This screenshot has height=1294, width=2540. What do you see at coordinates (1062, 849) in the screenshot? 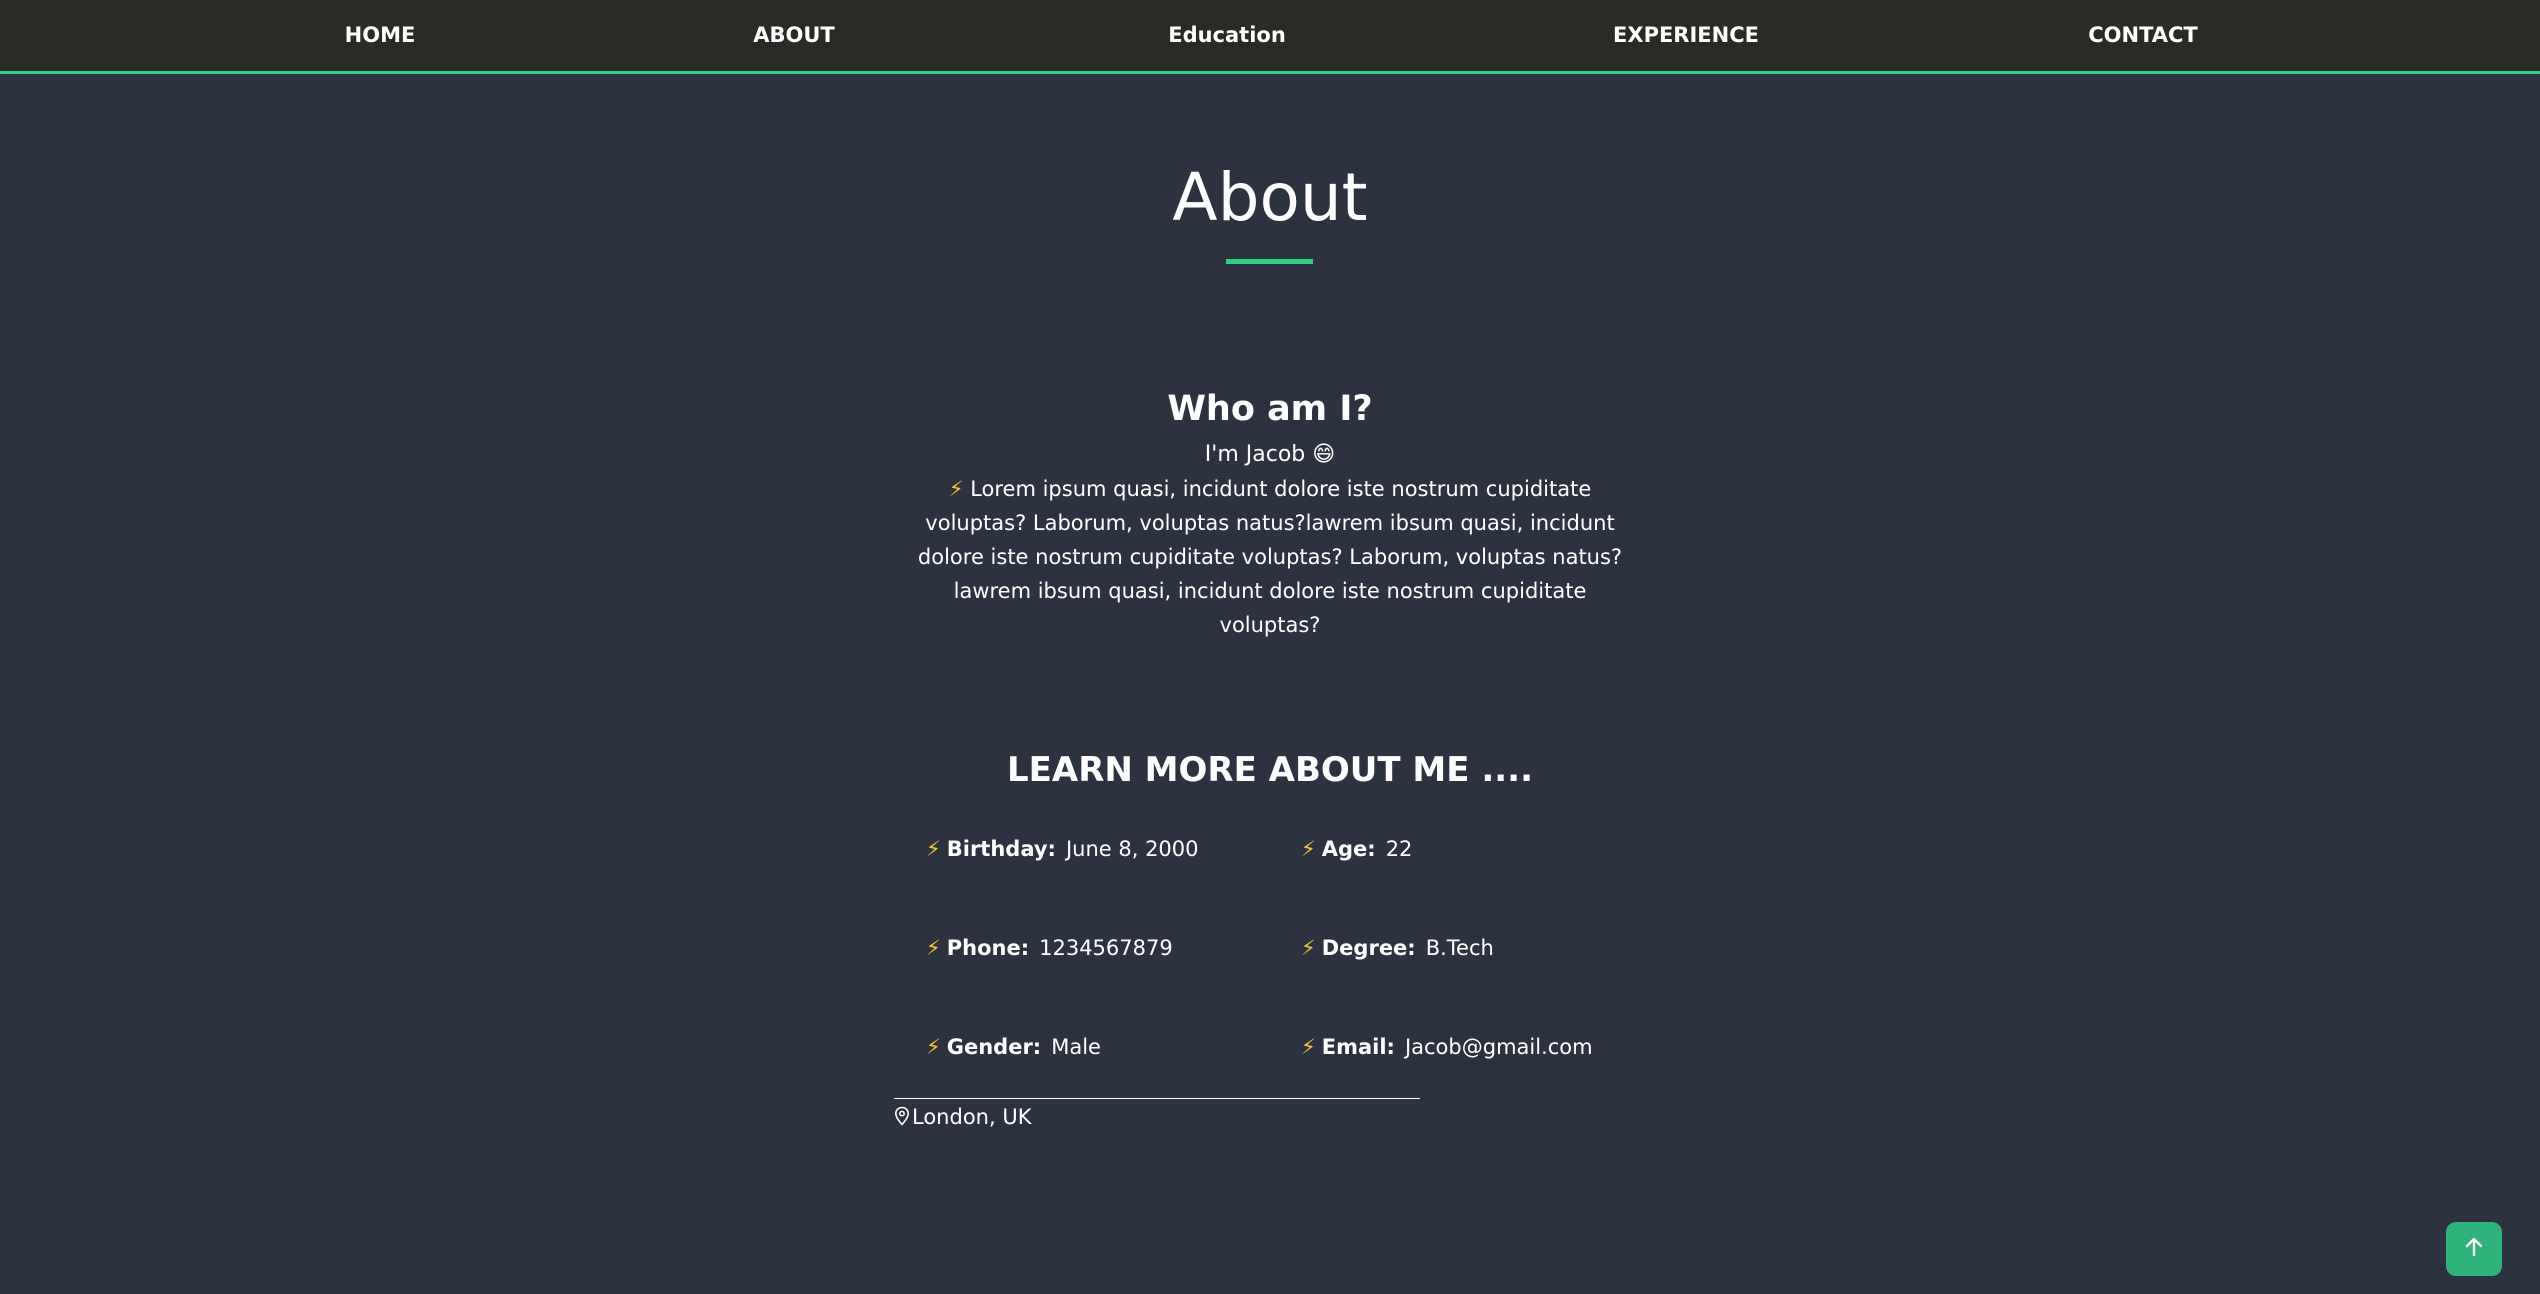
I see `info-birthday: ⚡ Birthday: June 8, 2000` at bounding box center [1062, 849].